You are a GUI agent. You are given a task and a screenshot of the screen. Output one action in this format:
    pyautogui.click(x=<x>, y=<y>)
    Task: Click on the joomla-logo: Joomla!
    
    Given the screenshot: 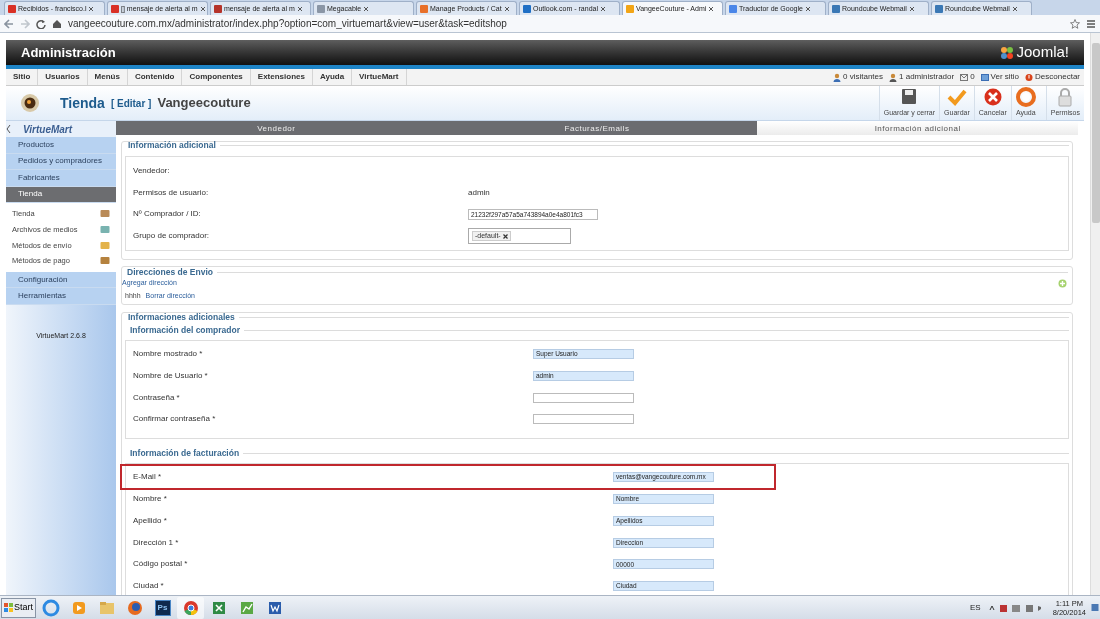 What is the action you would take?
    pyautogui.click(x=1042, y=52)
    